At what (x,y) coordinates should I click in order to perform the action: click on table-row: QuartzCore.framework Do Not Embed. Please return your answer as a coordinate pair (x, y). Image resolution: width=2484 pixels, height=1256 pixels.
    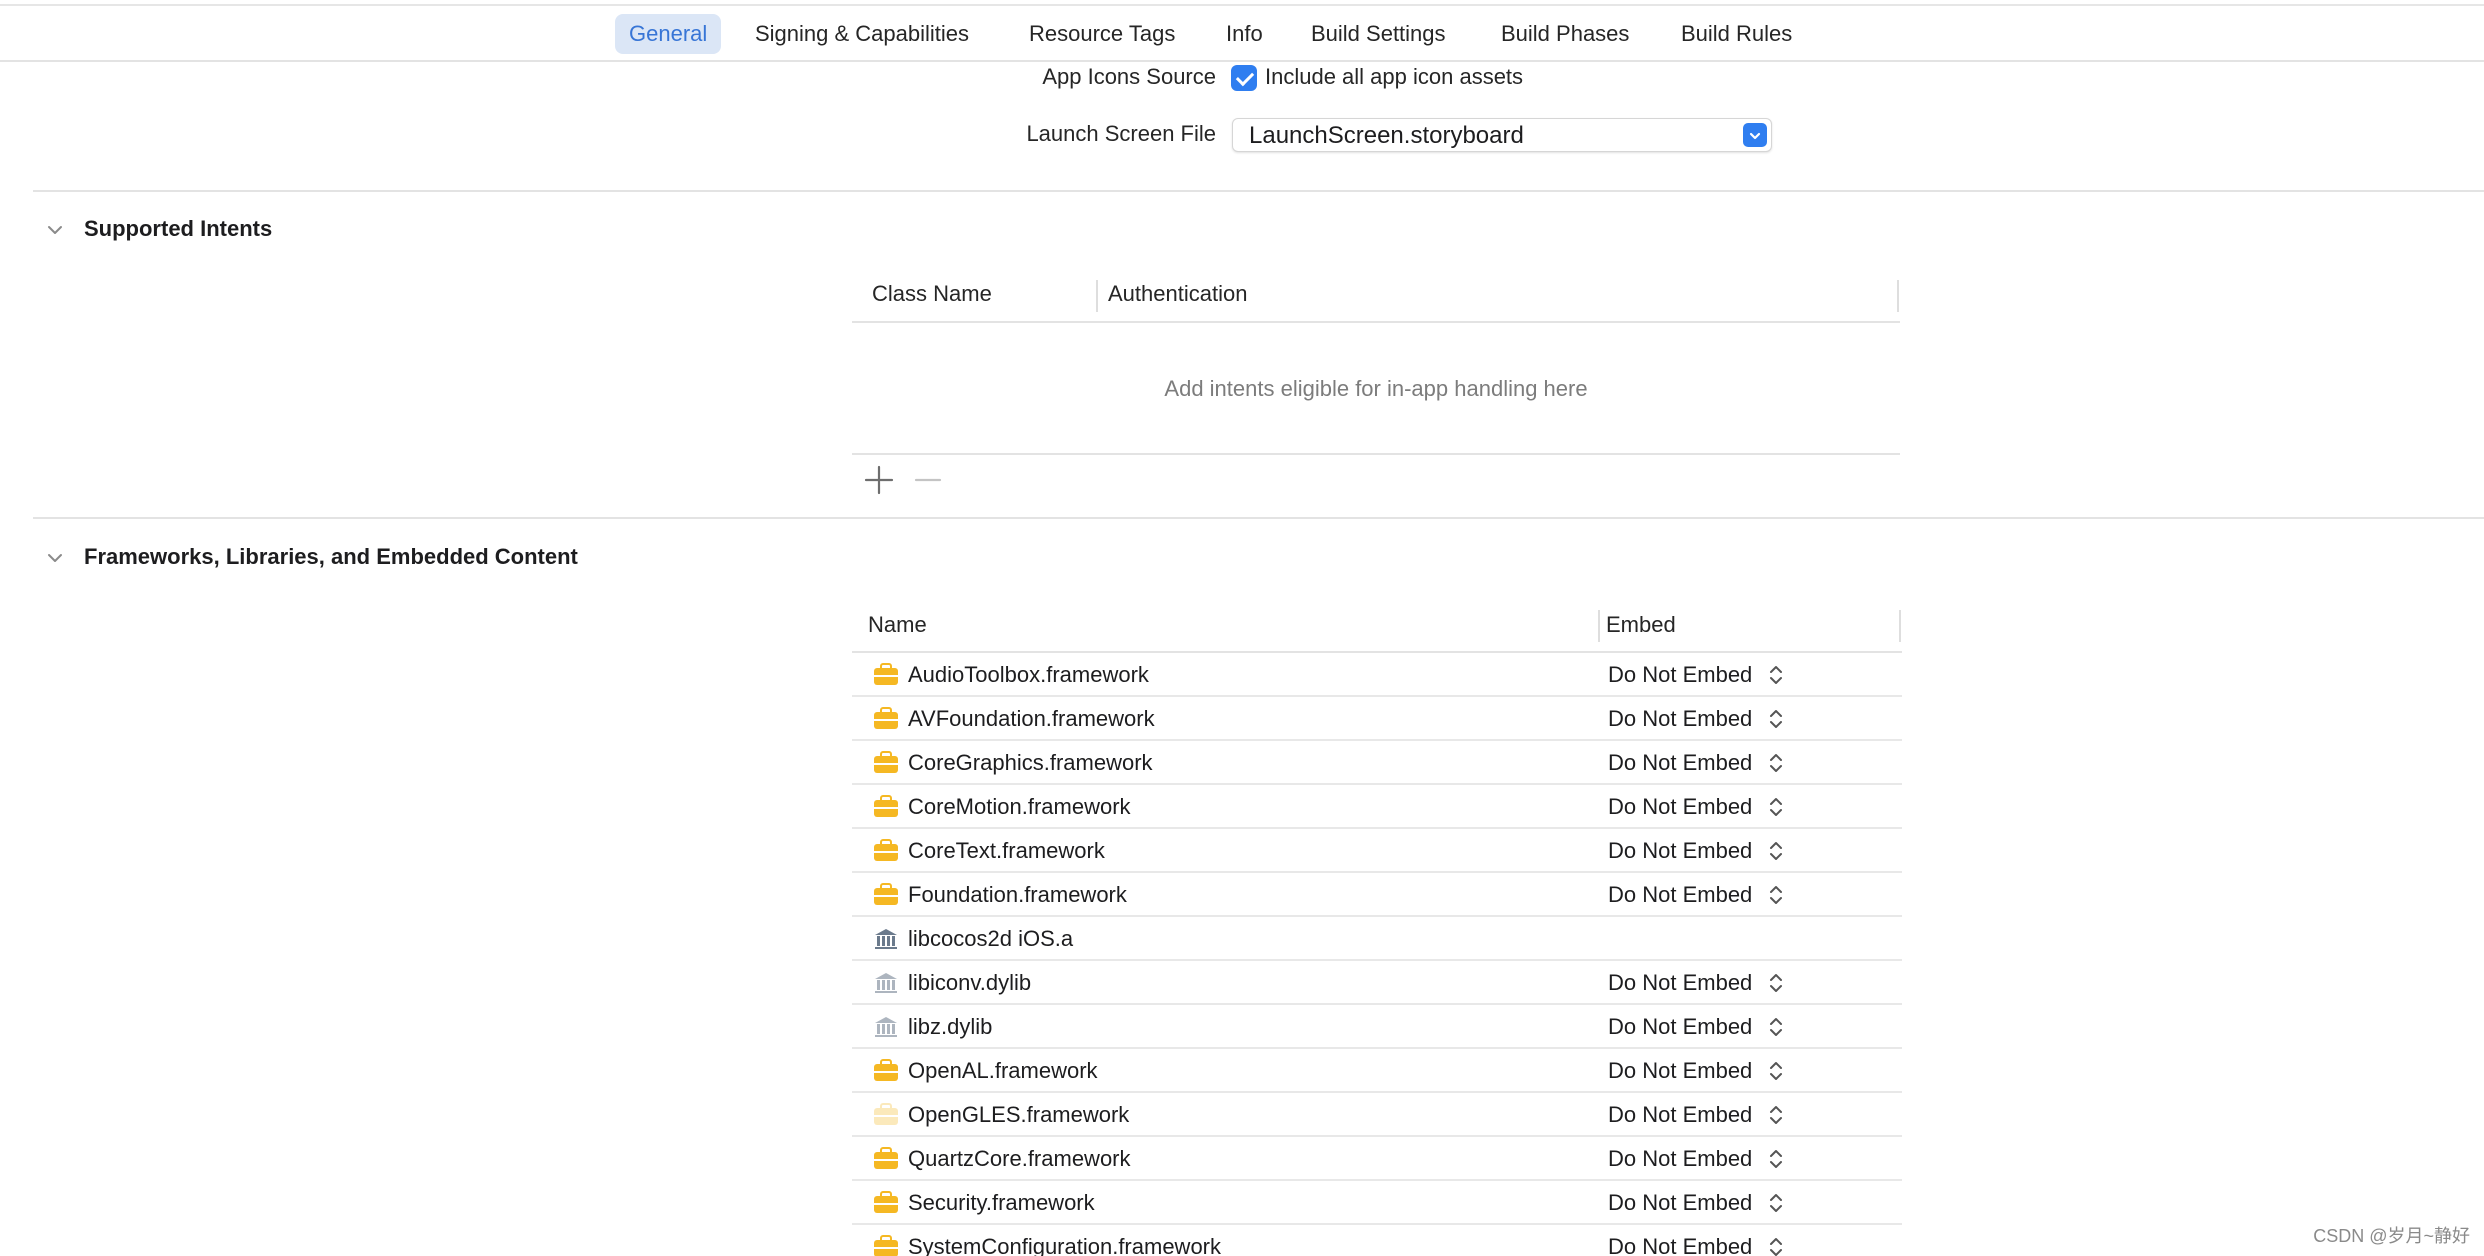
    Looking at the image, I should click on (1377, 1159).